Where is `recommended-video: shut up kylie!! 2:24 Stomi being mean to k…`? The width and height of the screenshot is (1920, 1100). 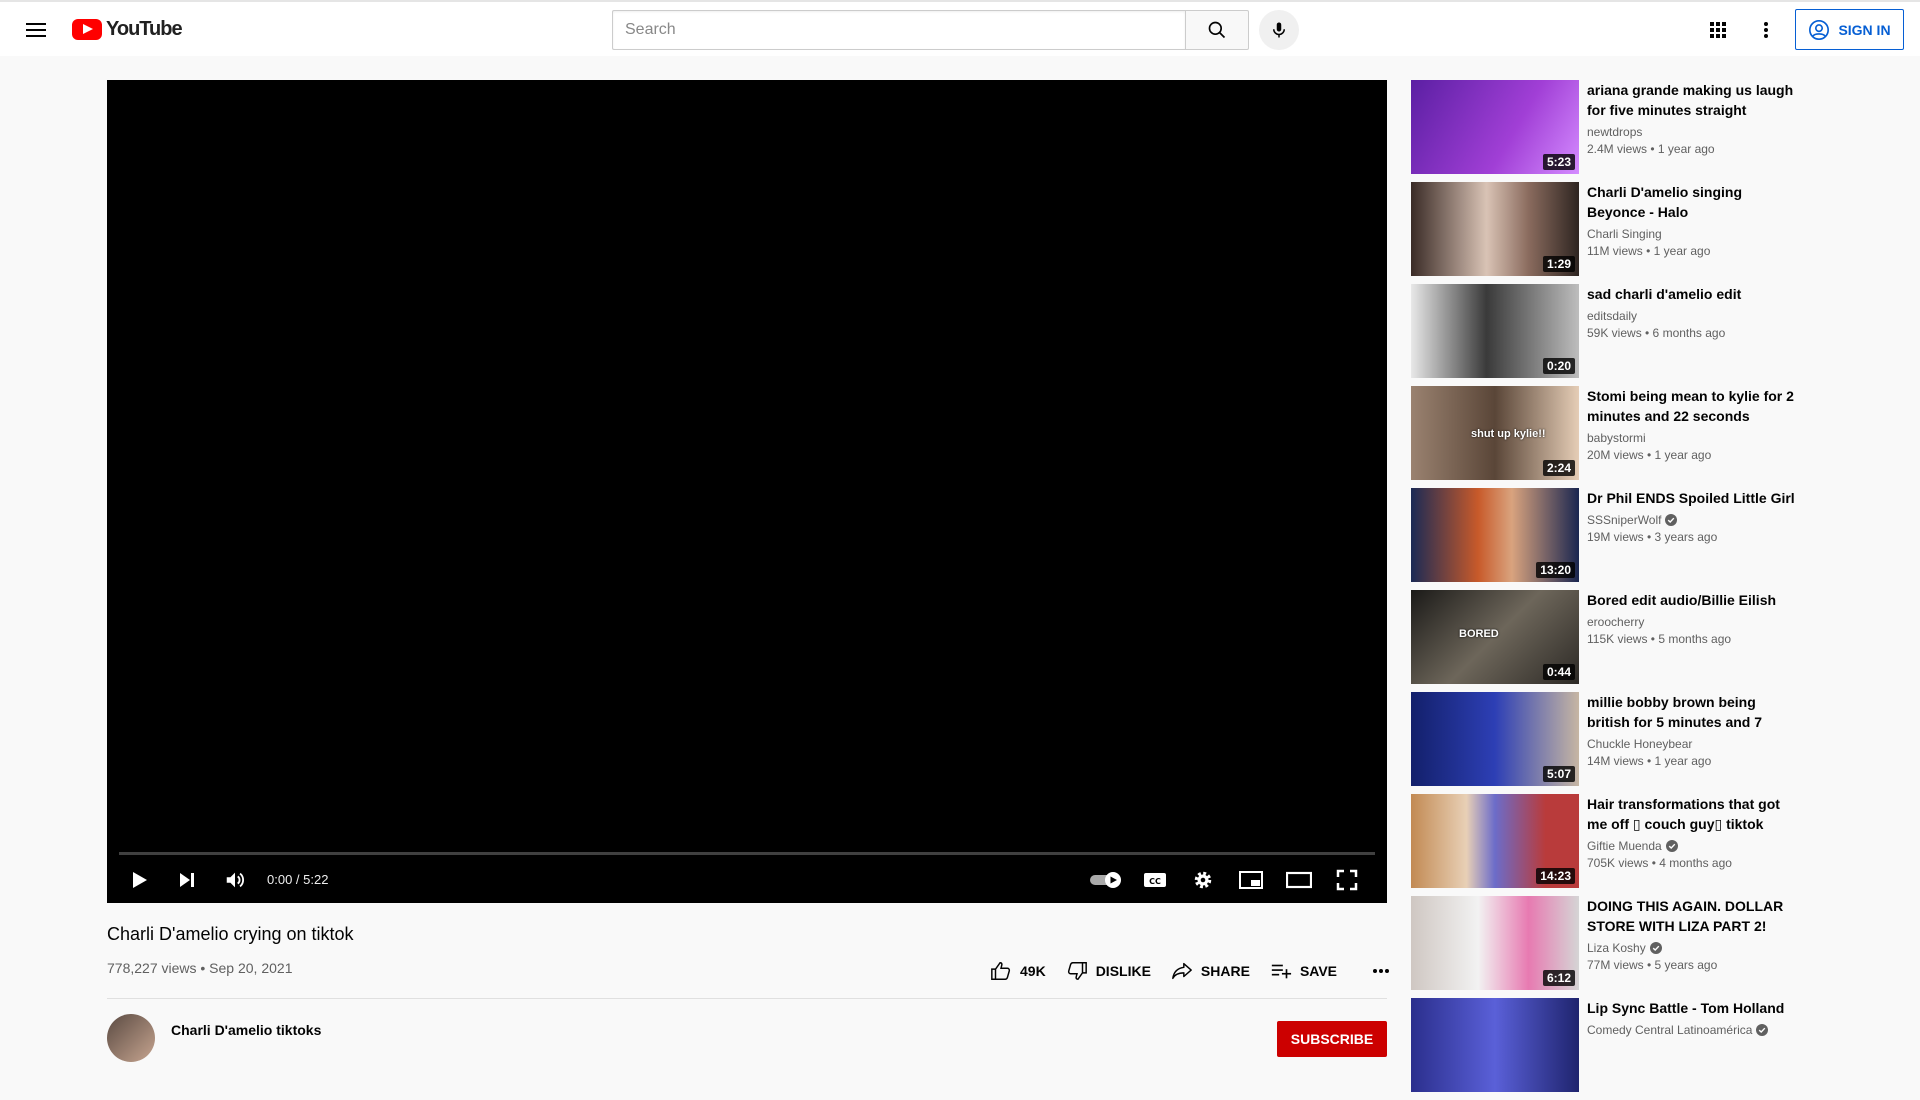 recommended-video: shut up kylie!! 2:24 Stomi being mean to k… is located at coordinates (1606, 433).